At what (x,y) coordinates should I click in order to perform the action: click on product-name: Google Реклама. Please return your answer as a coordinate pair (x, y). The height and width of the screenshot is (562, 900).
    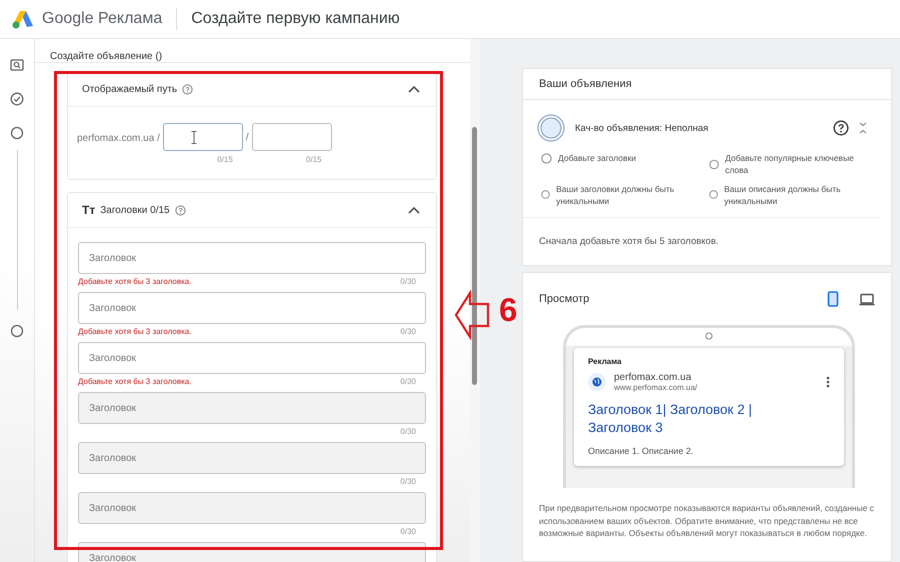
    Looking at the image, I should click on (102, 19).